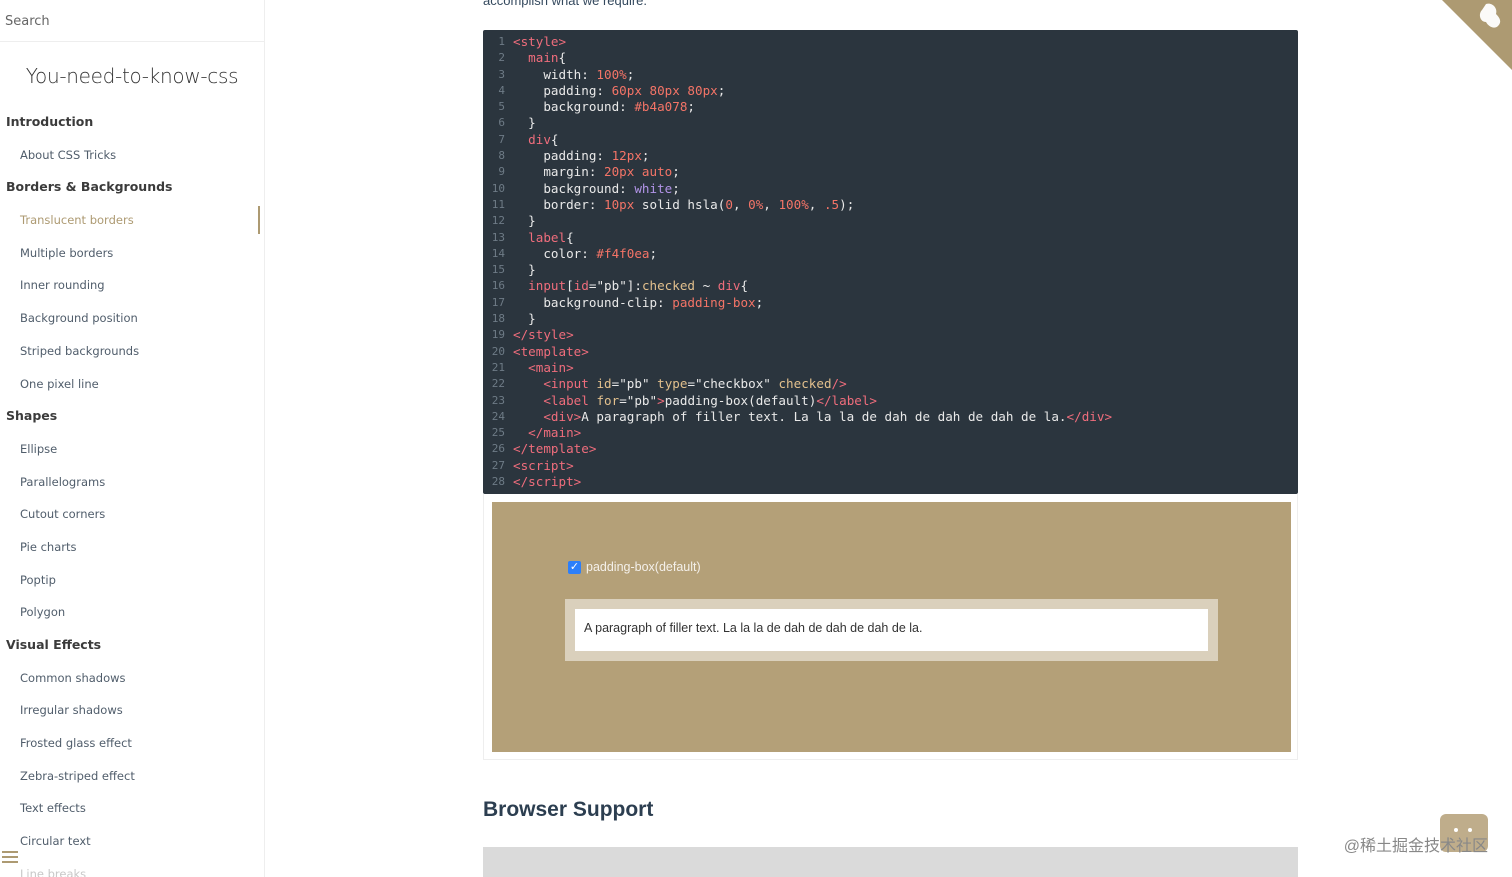 Image resolution: width=1512 pixels, height=877 pixels. What do you see at coordinates (132, 416) in the screenshot?
I see `sidebar-section-shapes: Shapes` at bounding box center [132, 416].